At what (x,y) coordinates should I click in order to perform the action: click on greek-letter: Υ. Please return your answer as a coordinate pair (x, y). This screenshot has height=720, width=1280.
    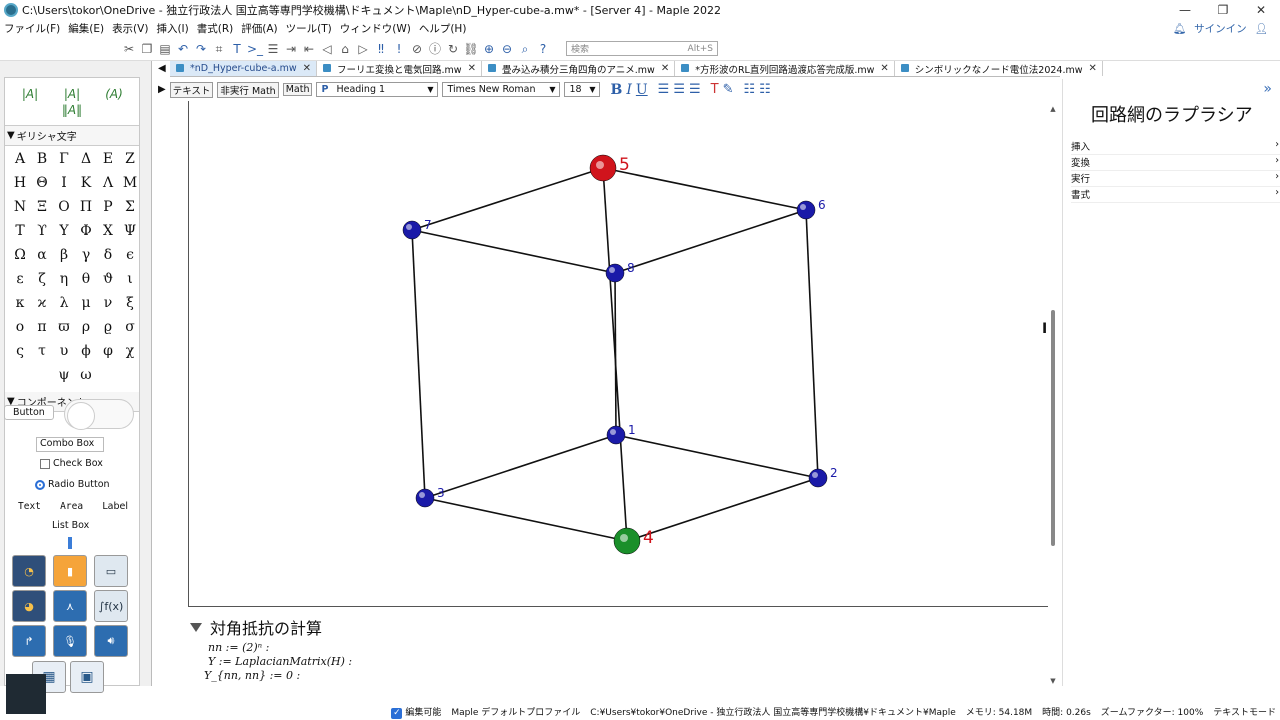
    Looking at the image, I should click on (64, 231).